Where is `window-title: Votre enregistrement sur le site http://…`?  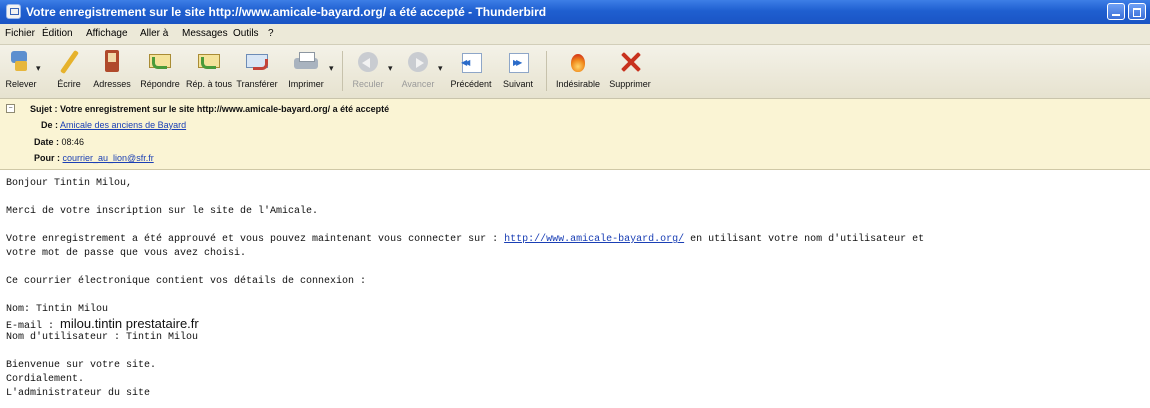 window-title: Votre enregistrement sur le site http://… is located at coordinates (286, 12).